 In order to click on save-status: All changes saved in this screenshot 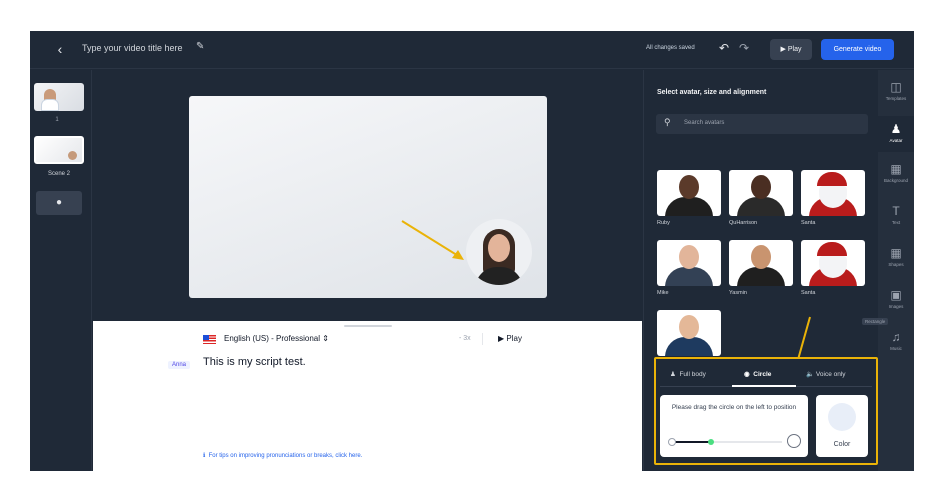, I will do `click(670, 48)`.